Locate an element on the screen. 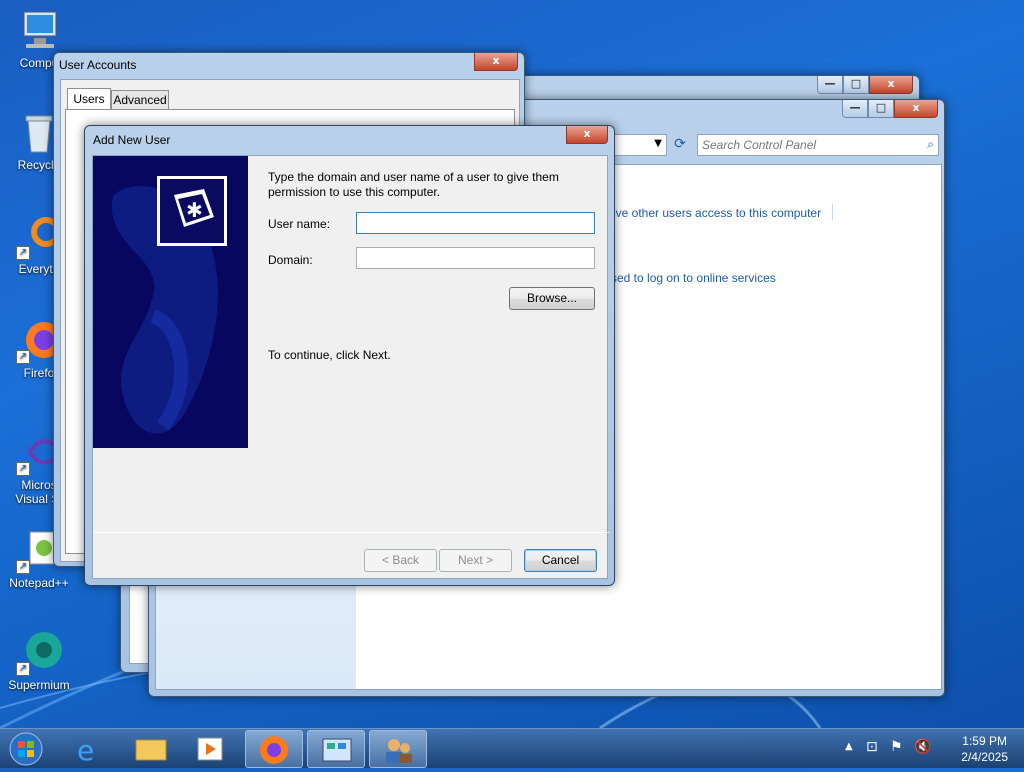 This screenshot has width=1024, height=772. clock-date: 2/4/2025 is located at coordinates (984, 757).